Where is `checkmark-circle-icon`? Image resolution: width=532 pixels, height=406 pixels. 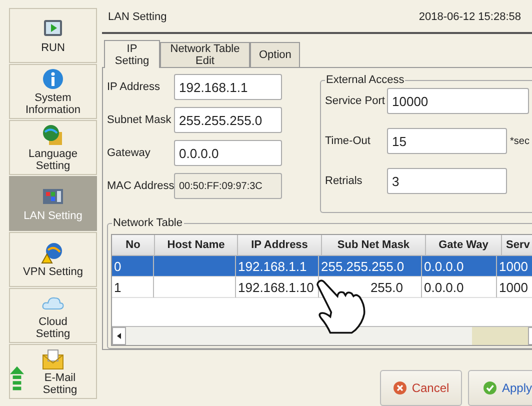
checkmark-circle-icon is located at coordinates (489, 388).